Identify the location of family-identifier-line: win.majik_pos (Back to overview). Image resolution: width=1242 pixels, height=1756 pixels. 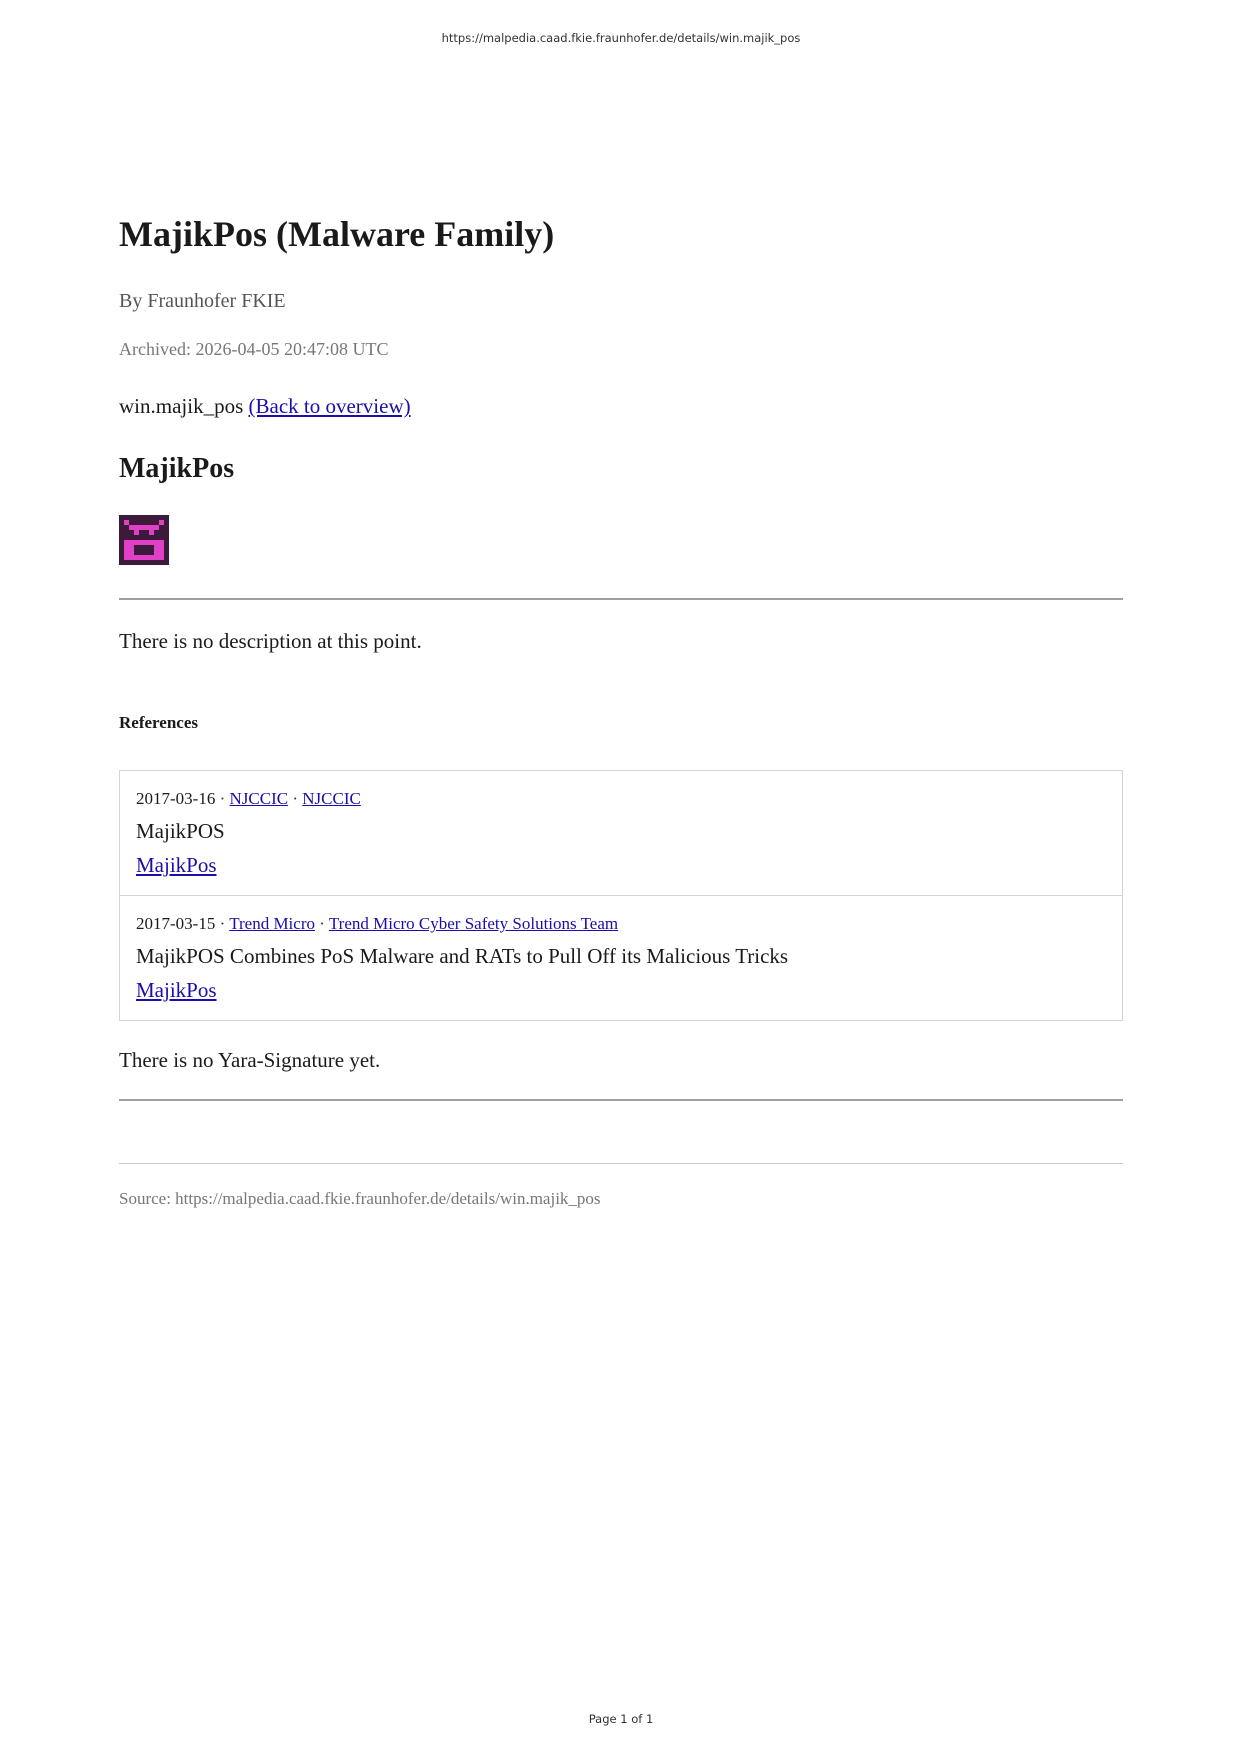
(265, 406).